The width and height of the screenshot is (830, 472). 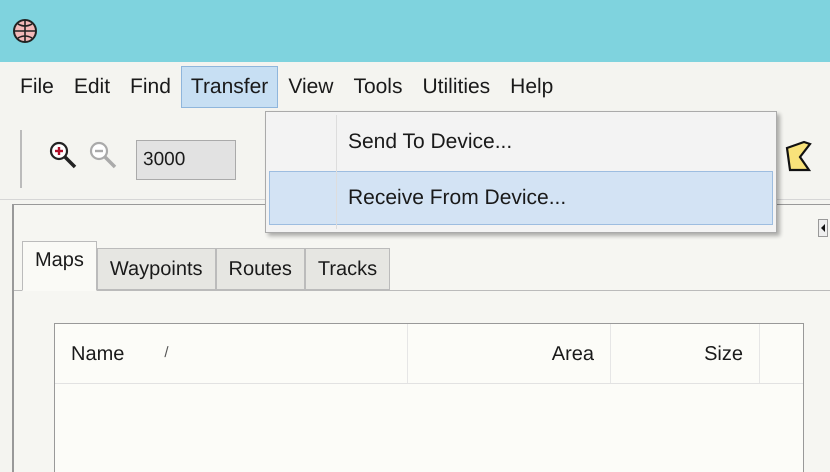 I want to click on zoom-in-icon, so click(x=63, y=155).